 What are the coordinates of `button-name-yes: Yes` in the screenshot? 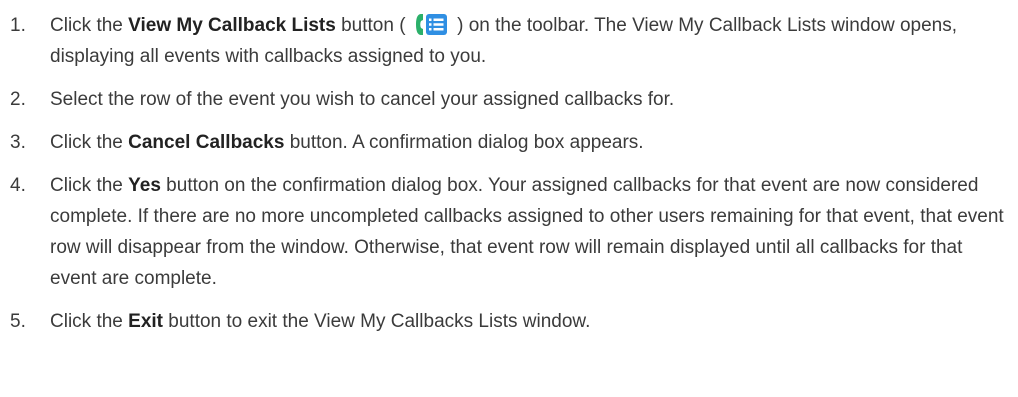 It's located at (144, 185).